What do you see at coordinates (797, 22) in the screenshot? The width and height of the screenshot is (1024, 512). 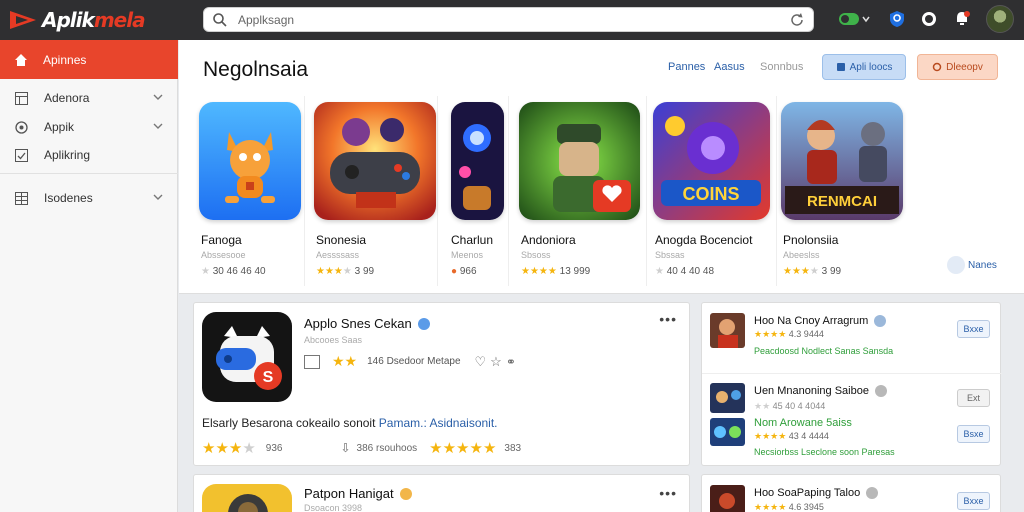 I see `reload-icon` at bounding box center [797, 22].